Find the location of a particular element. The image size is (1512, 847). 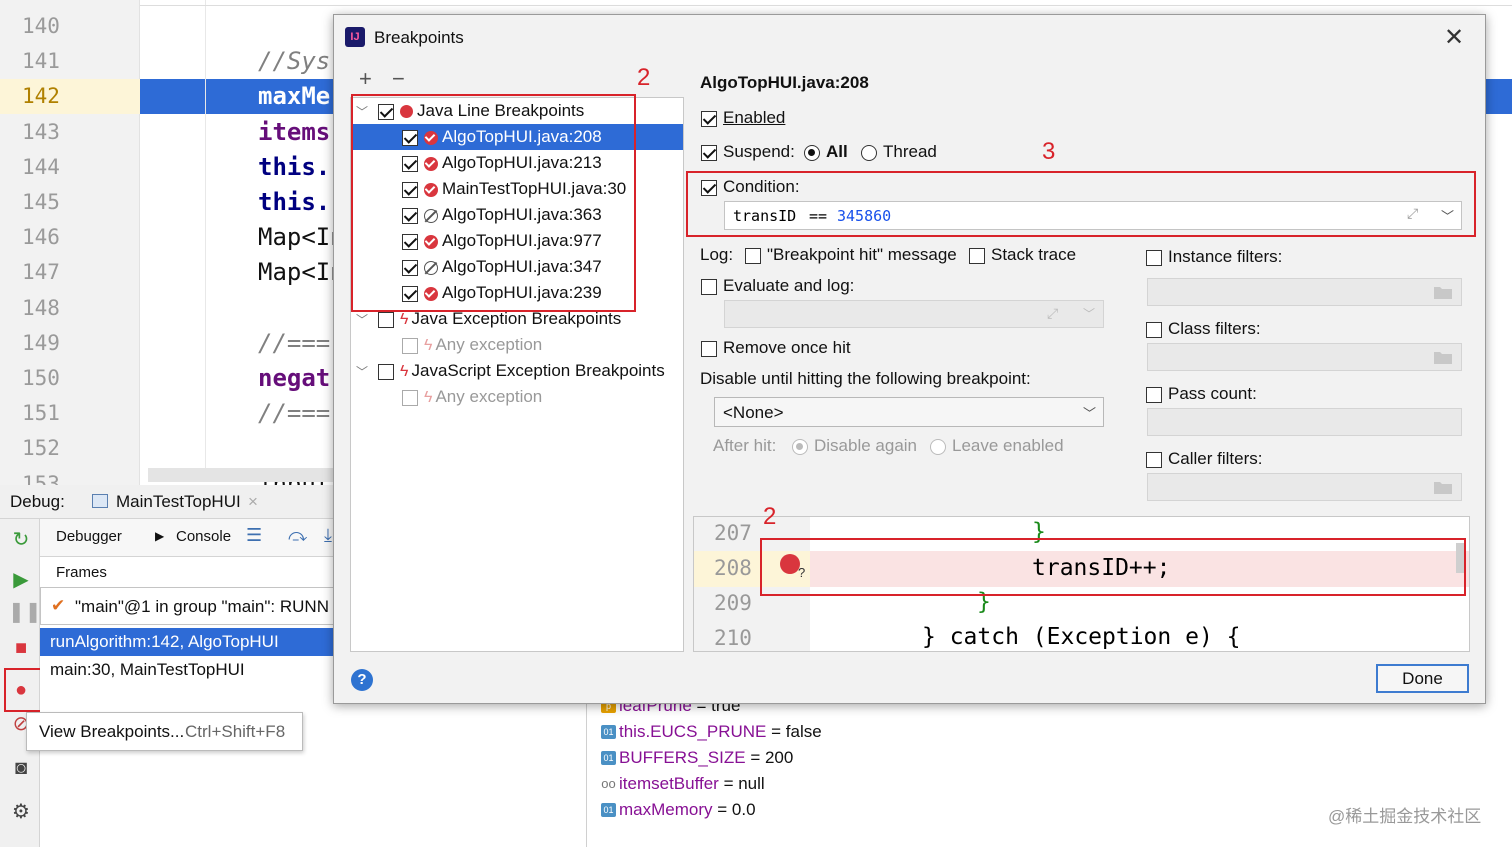

class-filters-input is located at coordinates (1304, 357).